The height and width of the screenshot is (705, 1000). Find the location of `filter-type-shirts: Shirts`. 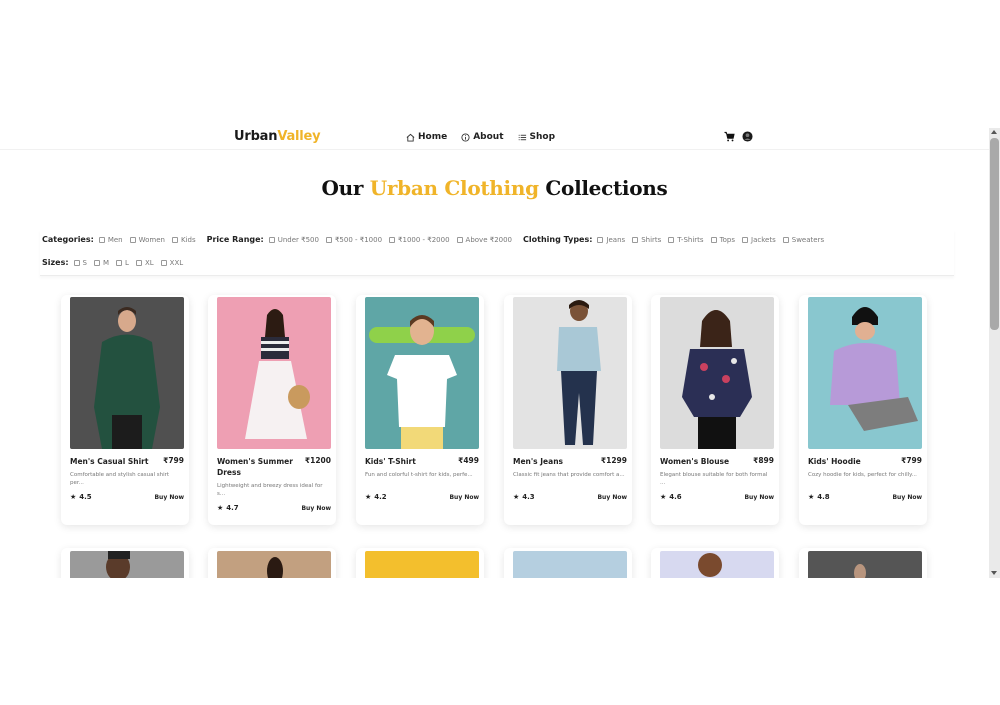

filter-type-shirts: Shirts is located at coordinates (646, 240).